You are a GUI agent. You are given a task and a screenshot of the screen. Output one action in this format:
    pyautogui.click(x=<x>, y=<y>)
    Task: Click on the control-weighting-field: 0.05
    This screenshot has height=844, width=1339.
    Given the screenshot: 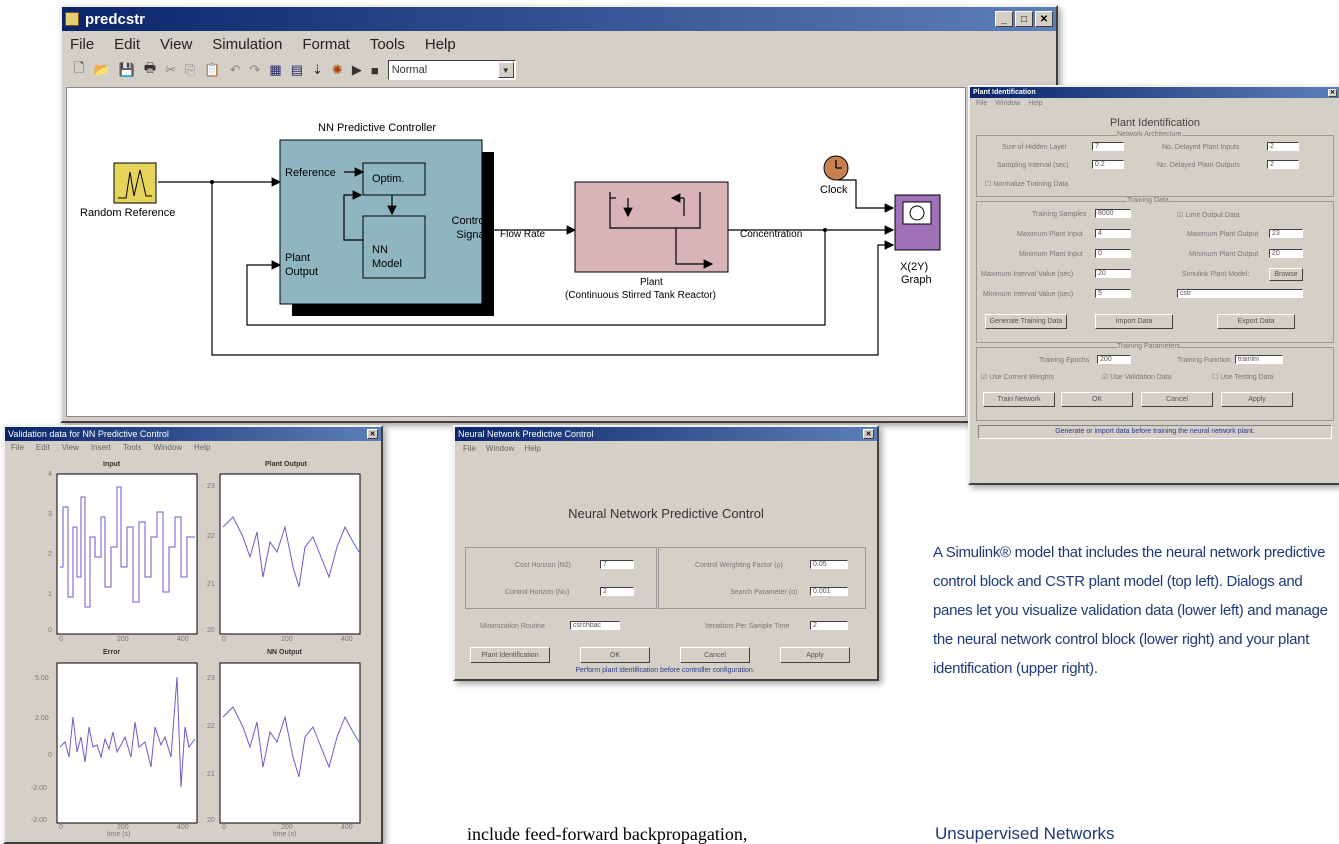 What is the action you would take?
    pyautogui.click(x=829, y=564)
    